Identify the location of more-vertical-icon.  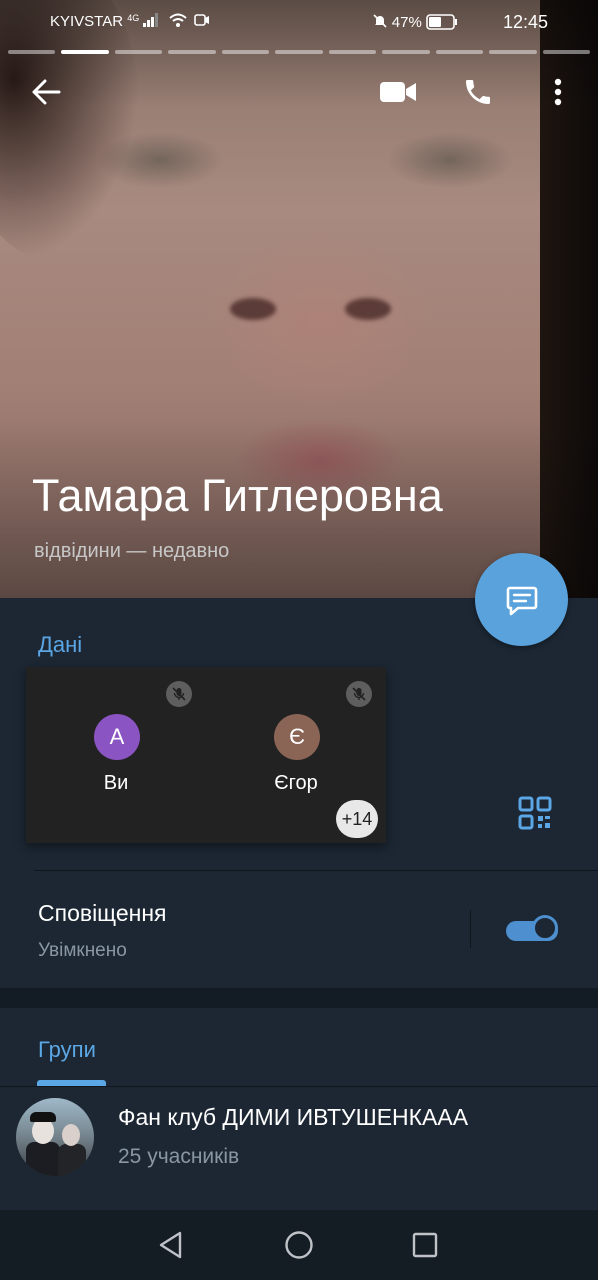
(558, 92).